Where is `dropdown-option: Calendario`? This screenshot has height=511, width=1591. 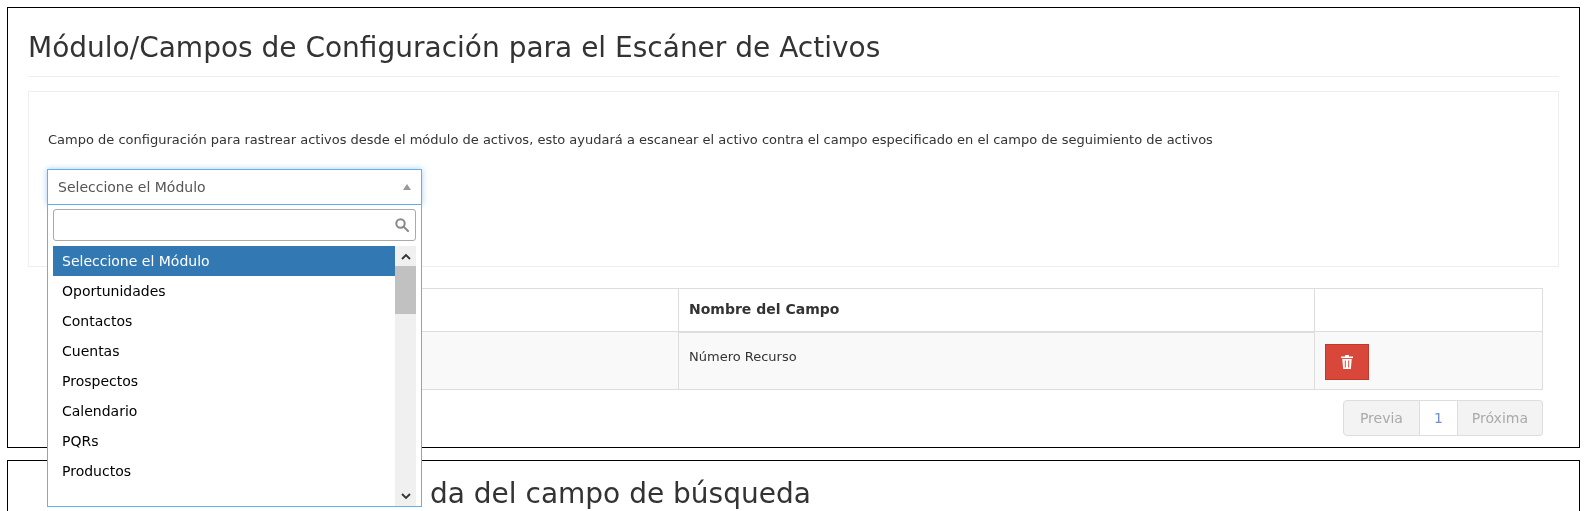 dropdown-option: Calendario is located at coordinates (224, 411).